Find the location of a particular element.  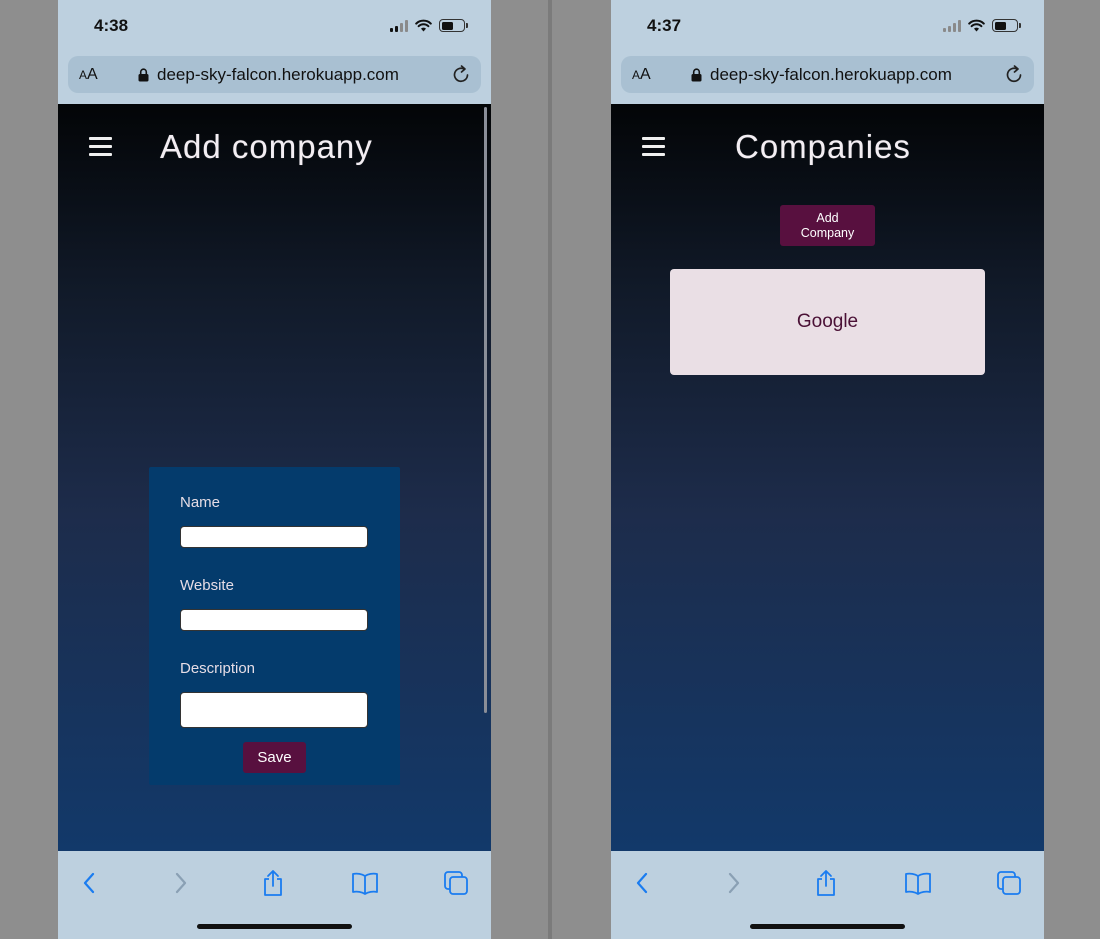

description-label: Description is located at coordinates (218, 668).